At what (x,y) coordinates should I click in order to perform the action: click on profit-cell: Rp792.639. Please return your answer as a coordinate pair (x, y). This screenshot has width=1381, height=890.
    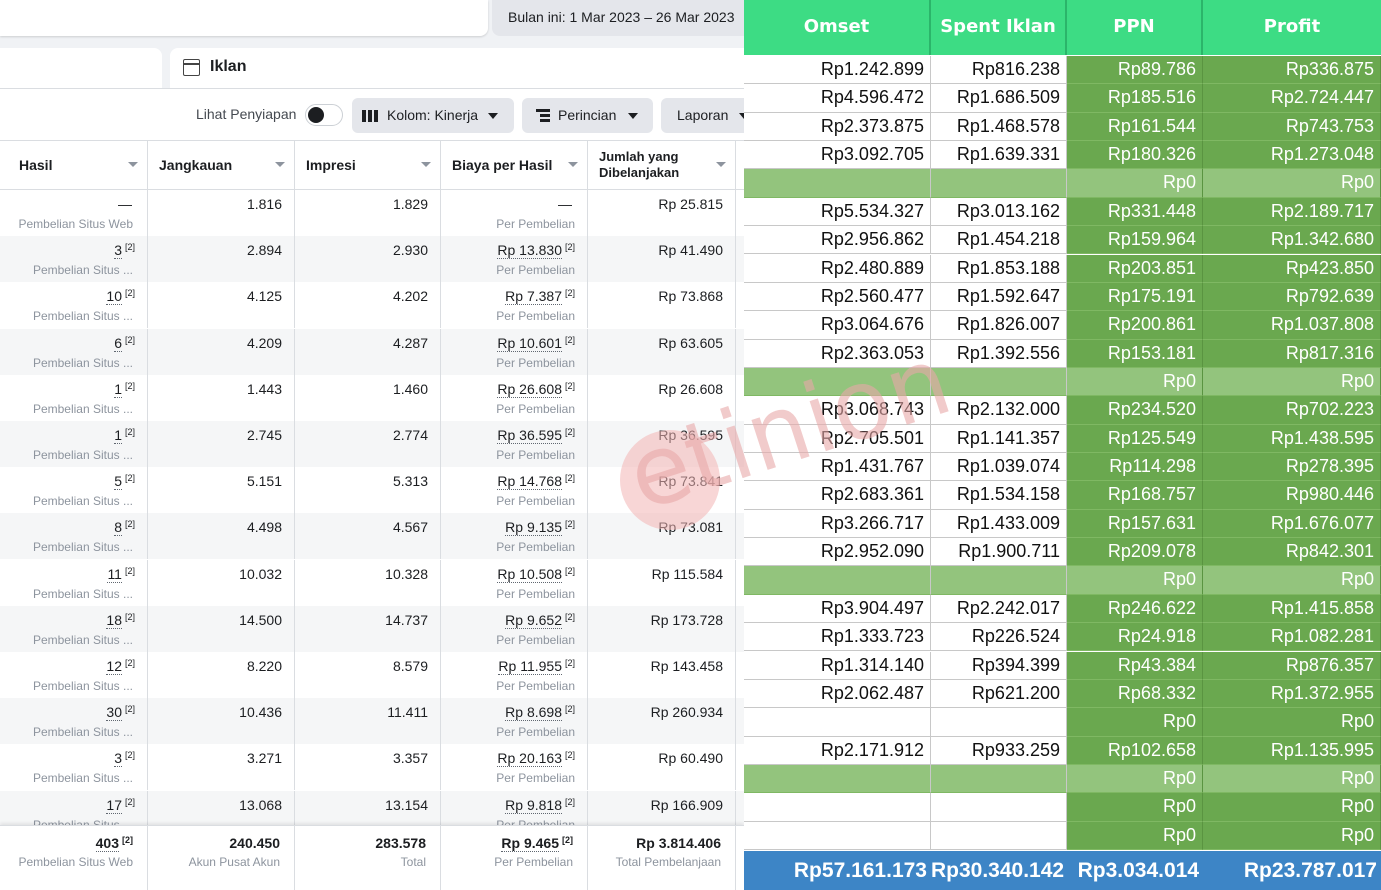
    Looking at the image, I should click on (1292, 297).